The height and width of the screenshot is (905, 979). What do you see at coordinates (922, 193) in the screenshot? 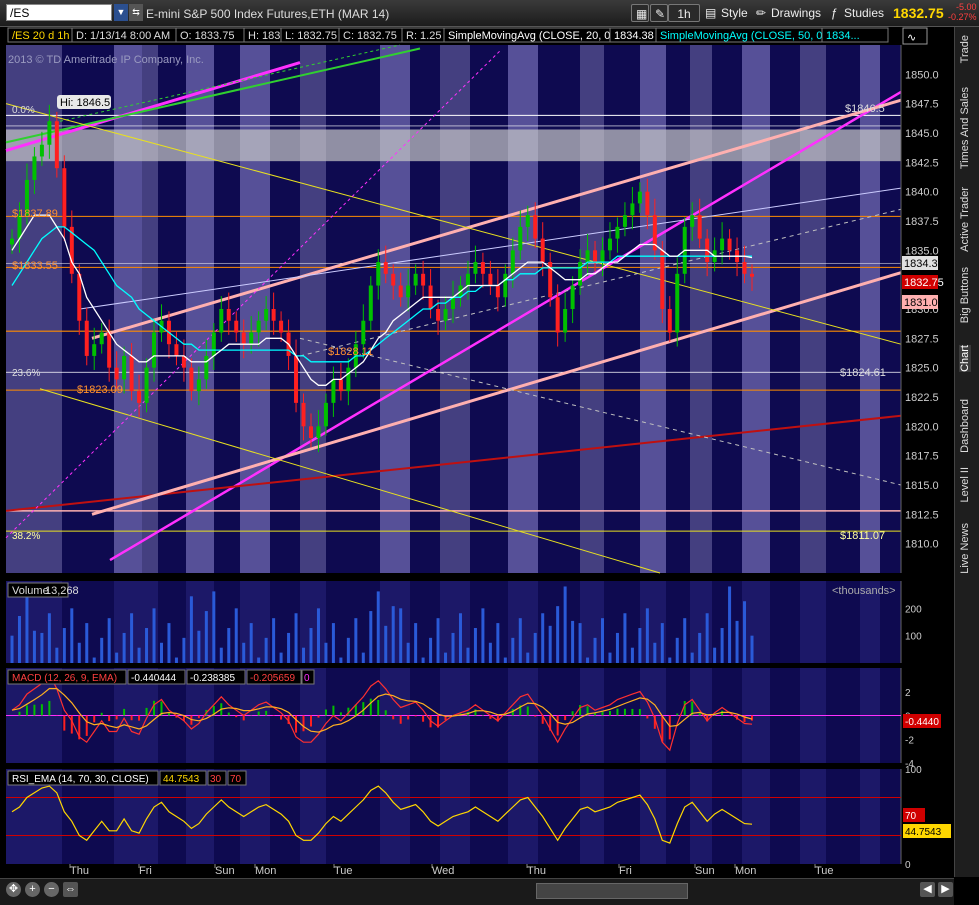
I see `price-tick-label: 1840.0` at bounding box center [922, 193].